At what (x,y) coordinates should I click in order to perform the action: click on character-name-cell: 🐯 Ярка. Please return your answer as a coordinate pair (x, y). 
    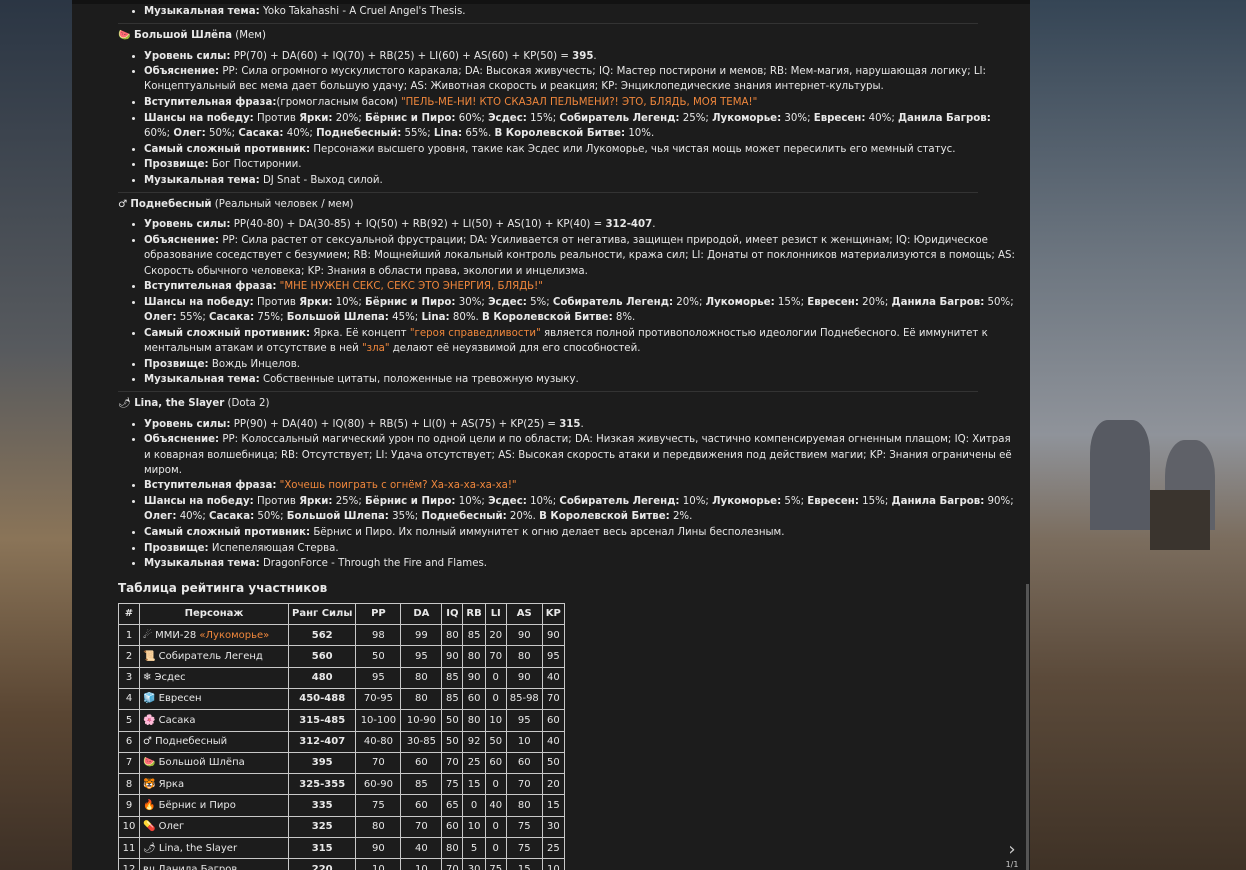
    Looking at the image, I should click on (164, 784).